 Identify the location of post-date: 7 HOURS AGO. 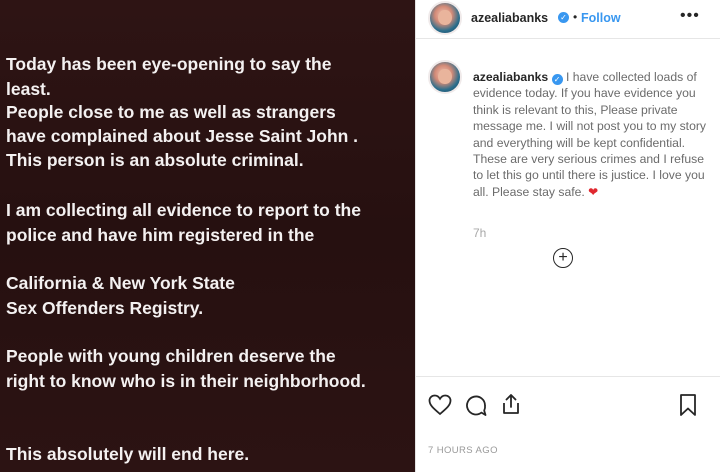
(463, 450).